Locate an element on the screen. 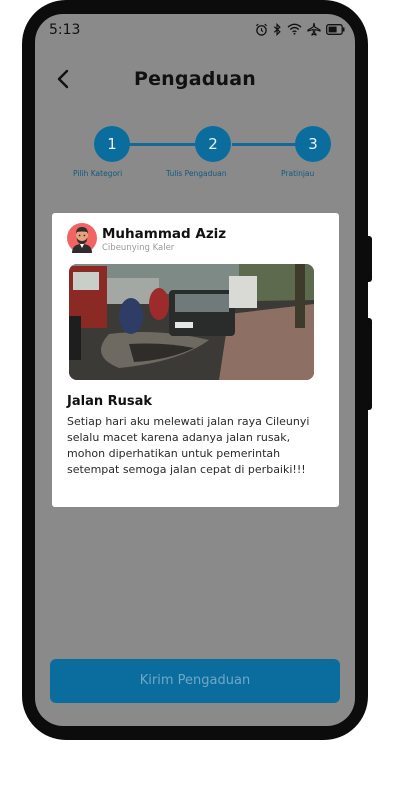 Image resolution: width=400 pixels, height=785 pixels. page-title: Pengaduan is located at coordinates (195, 79).